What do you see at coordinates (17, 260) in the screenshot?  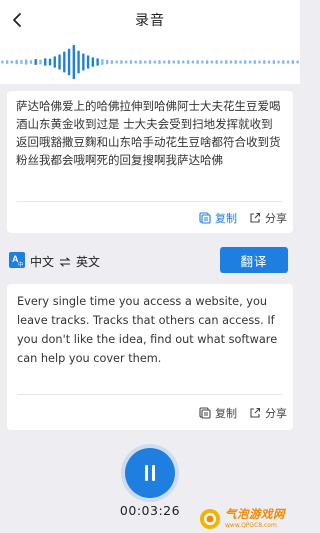 I see `translate-language-icon: A 中` at bounding box center [17, 260].